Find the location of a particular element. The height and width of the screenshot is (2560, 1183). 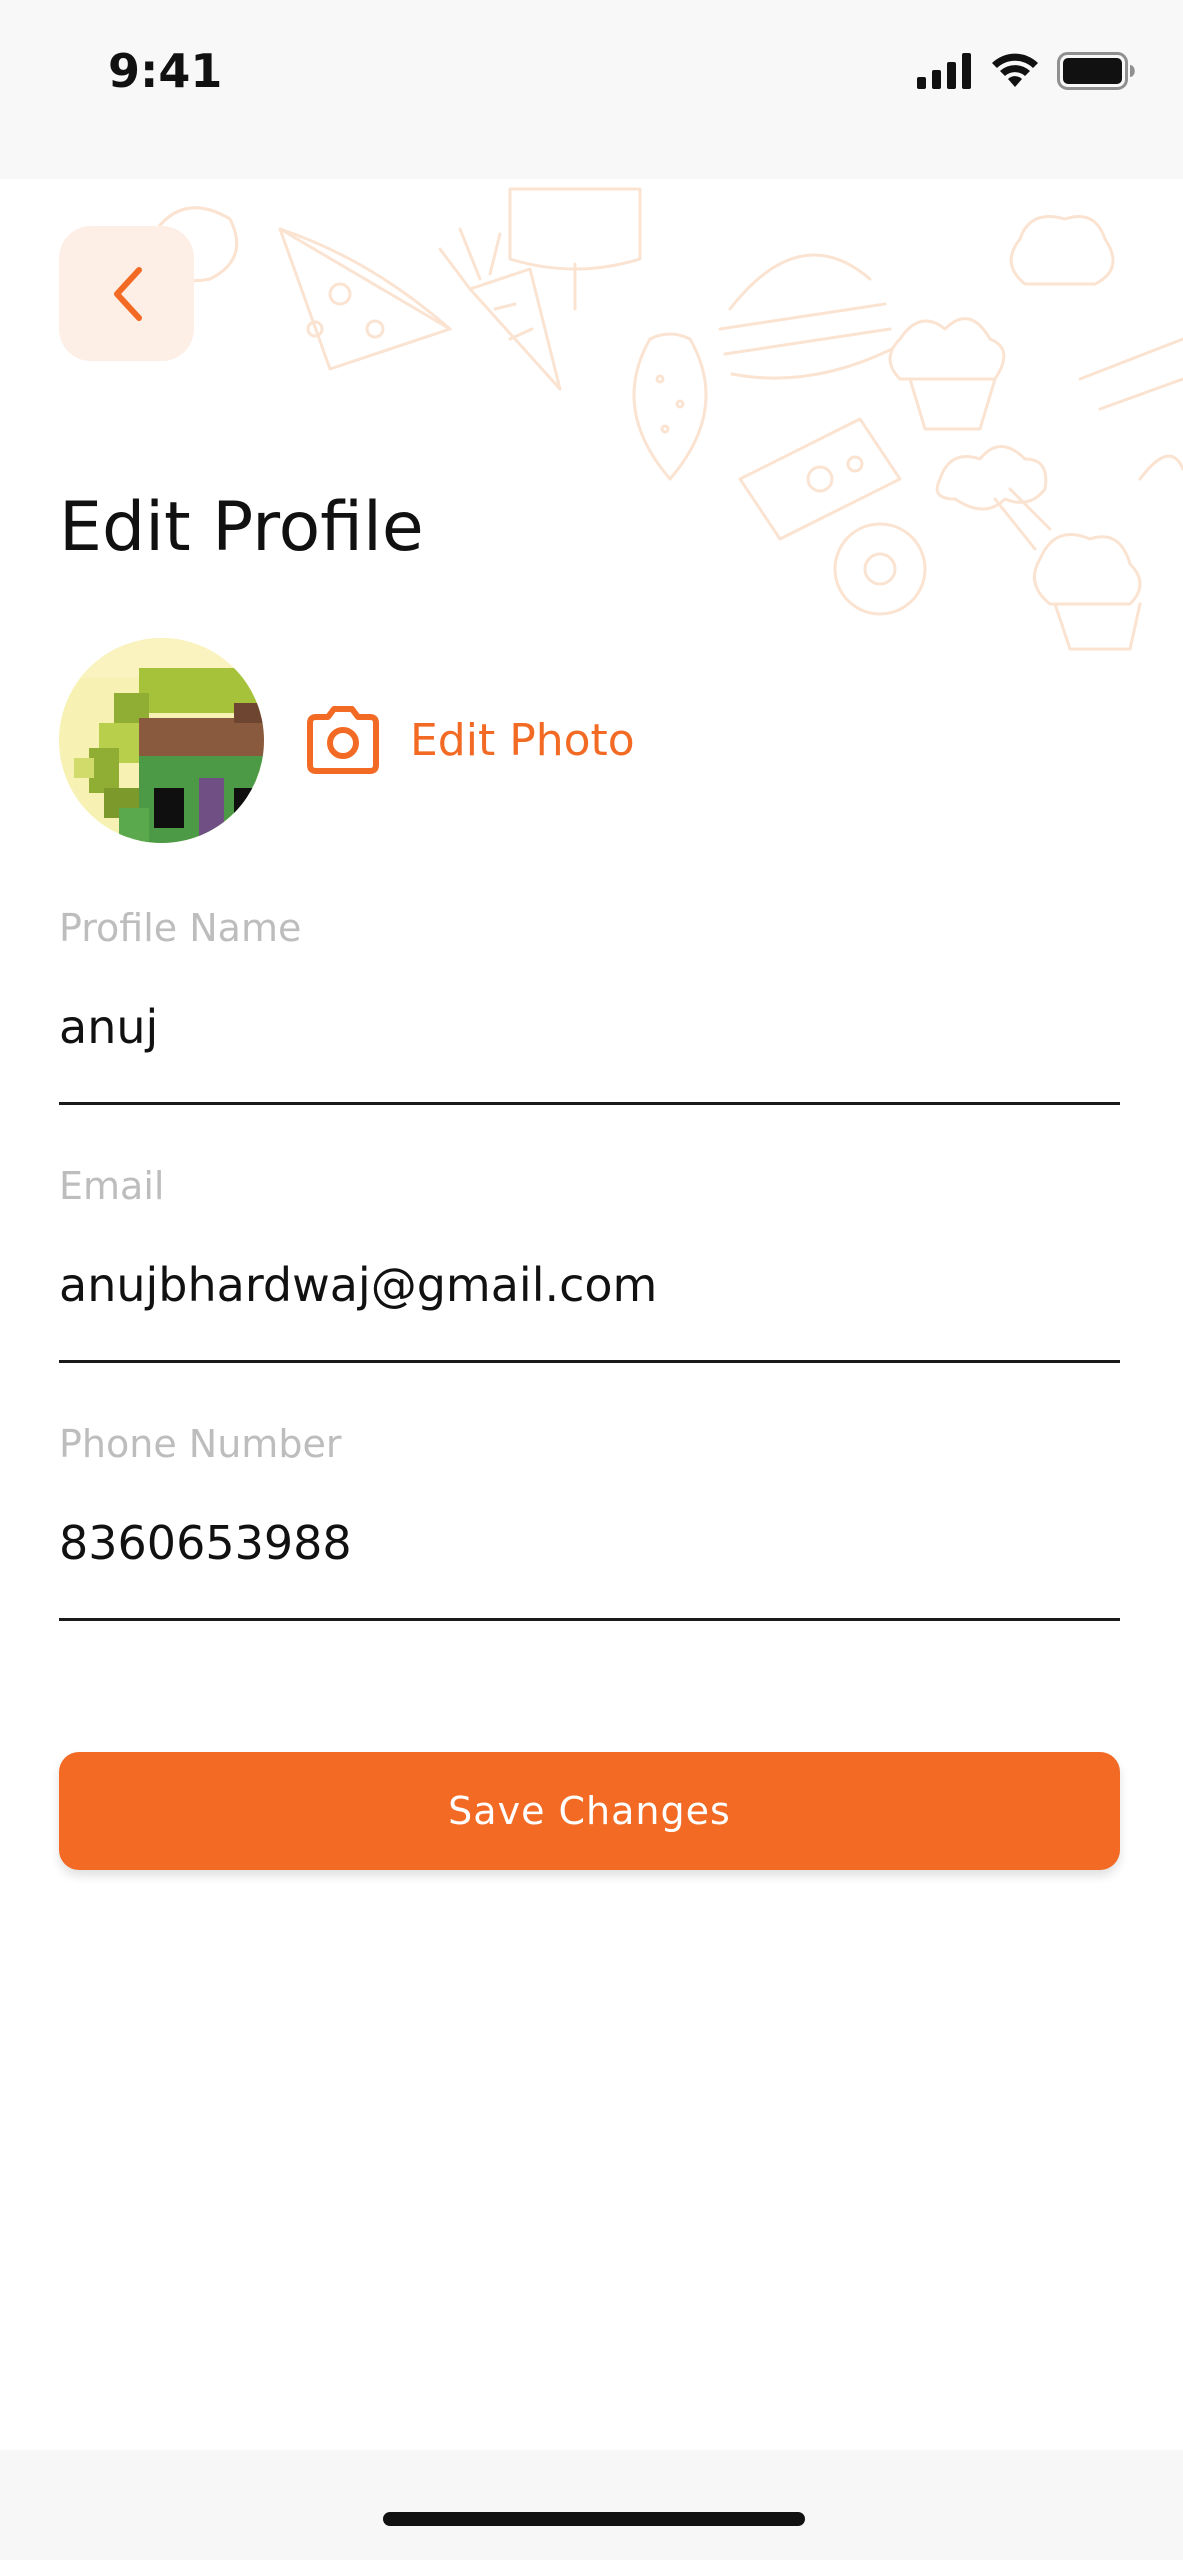

profile-name-field: Profile Name is located at coordinates (589, 1005).